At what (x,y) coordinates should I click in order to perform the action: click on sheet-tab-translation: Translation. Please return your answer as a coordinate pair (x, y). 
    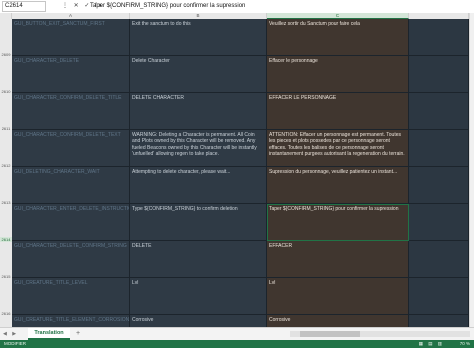
    Looking at the image, I should click on (49, 334).